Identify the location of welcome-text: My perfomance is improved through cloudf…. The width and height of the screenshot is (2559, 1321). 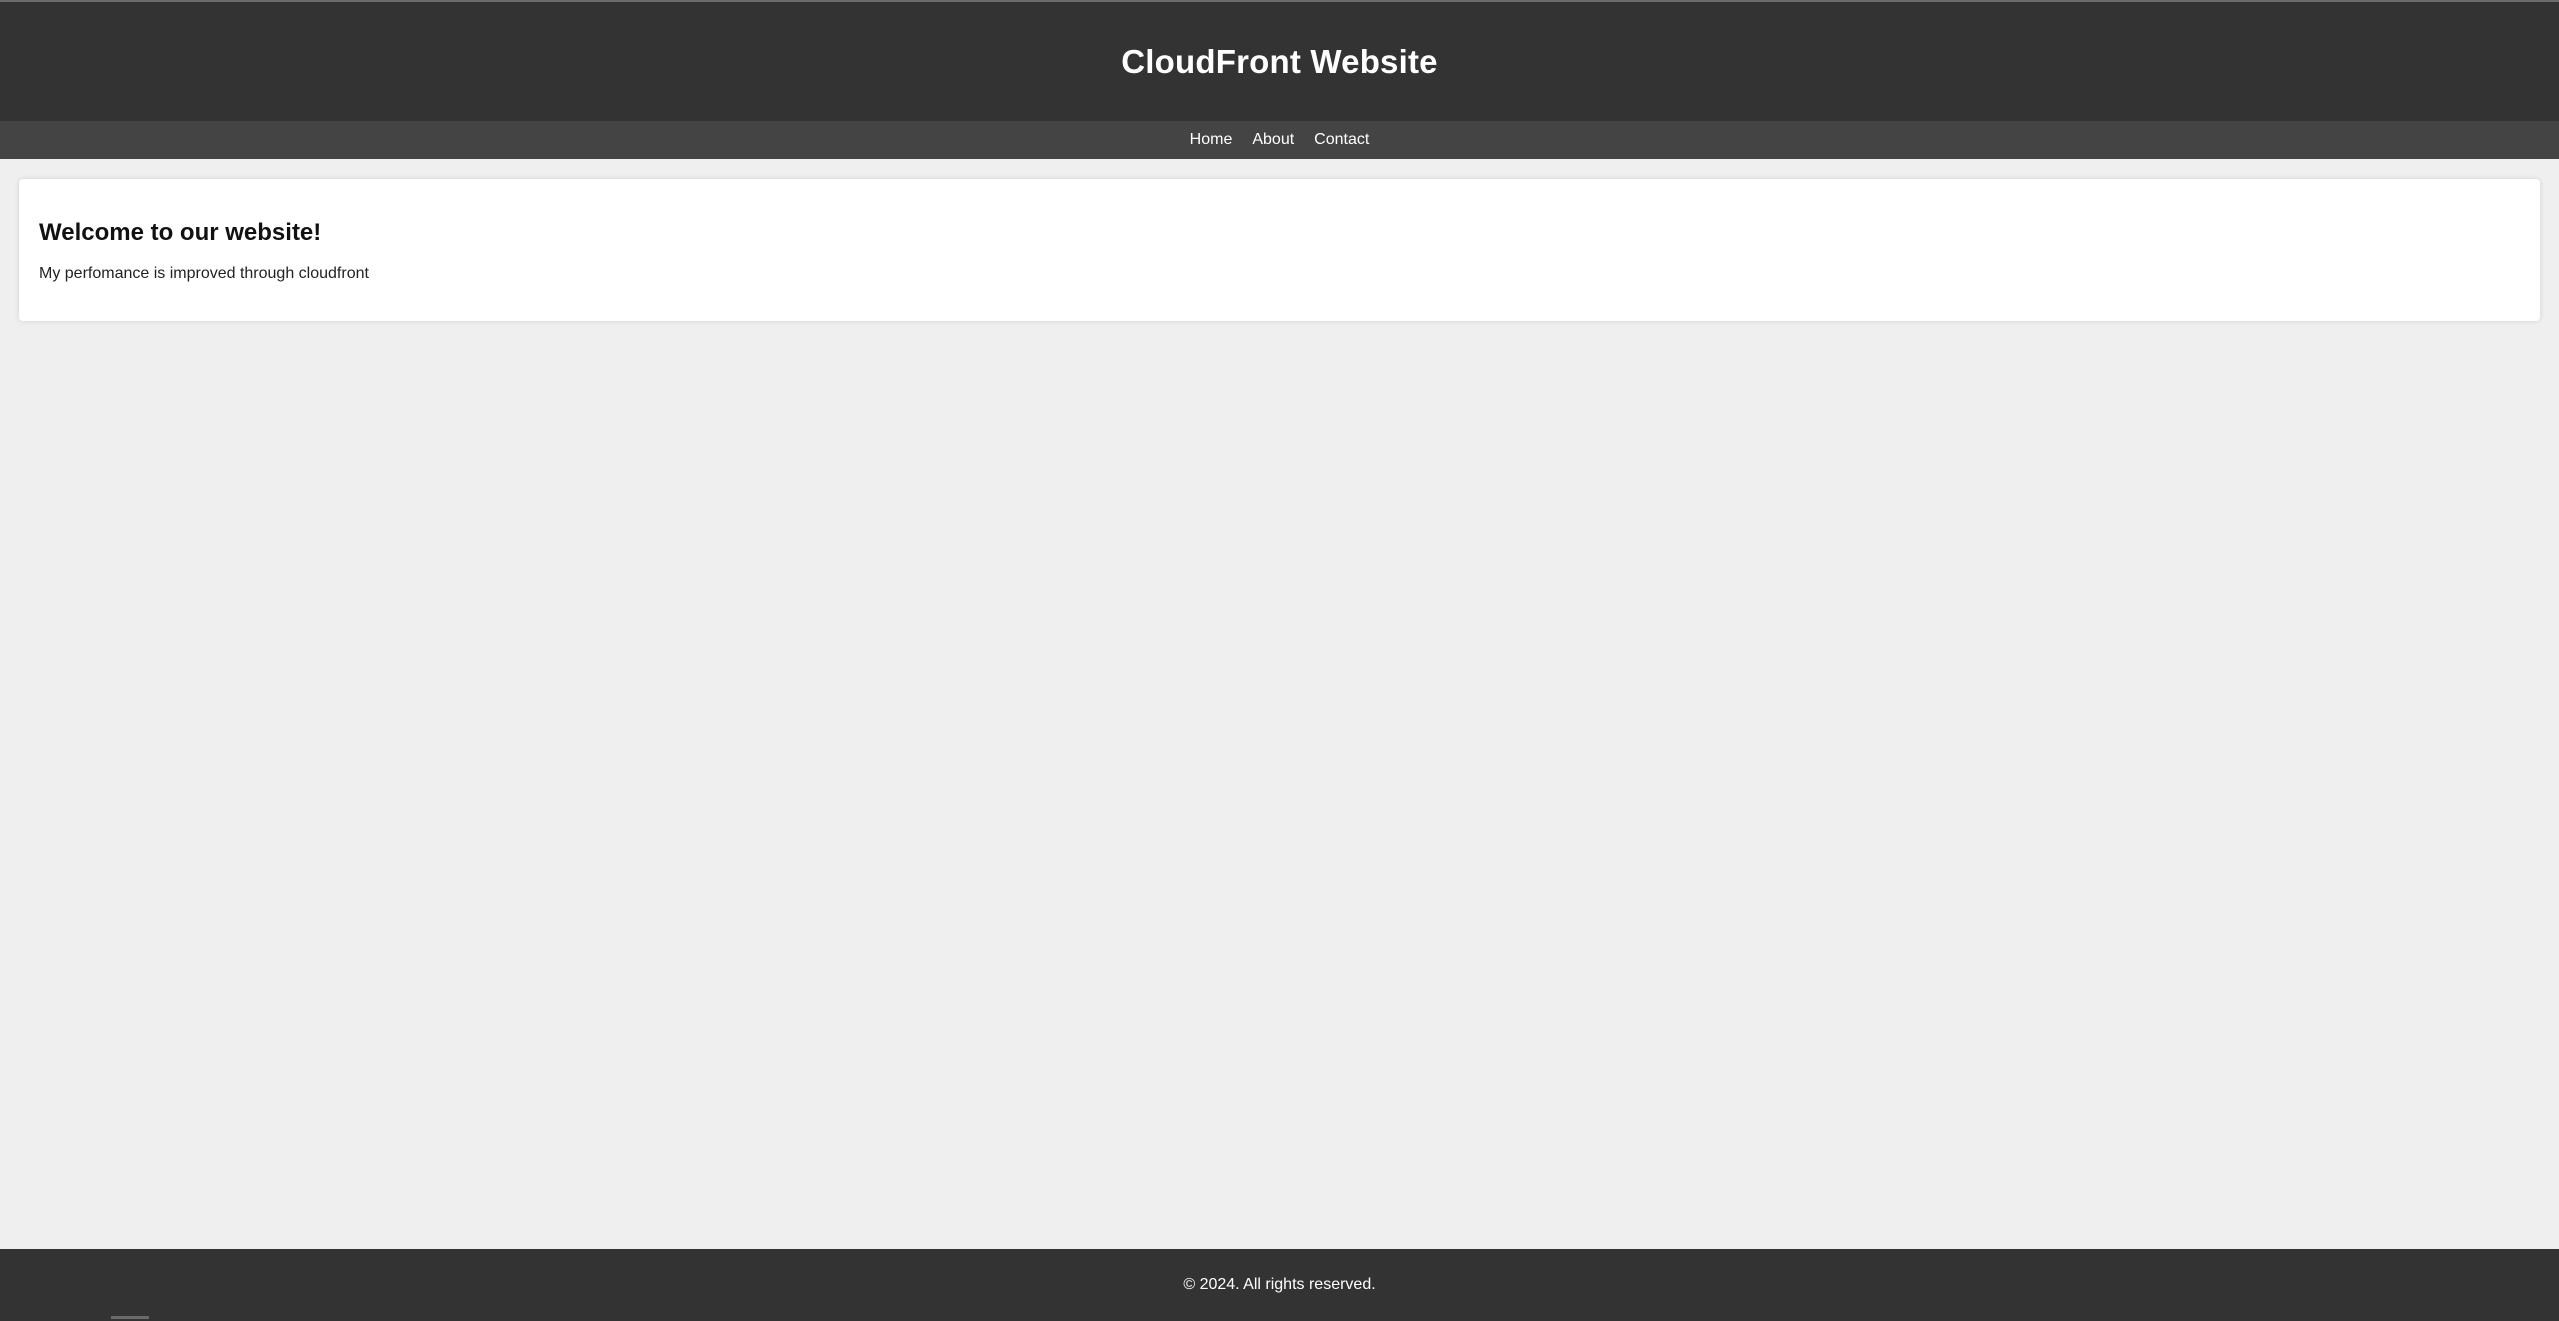
(204, 273).